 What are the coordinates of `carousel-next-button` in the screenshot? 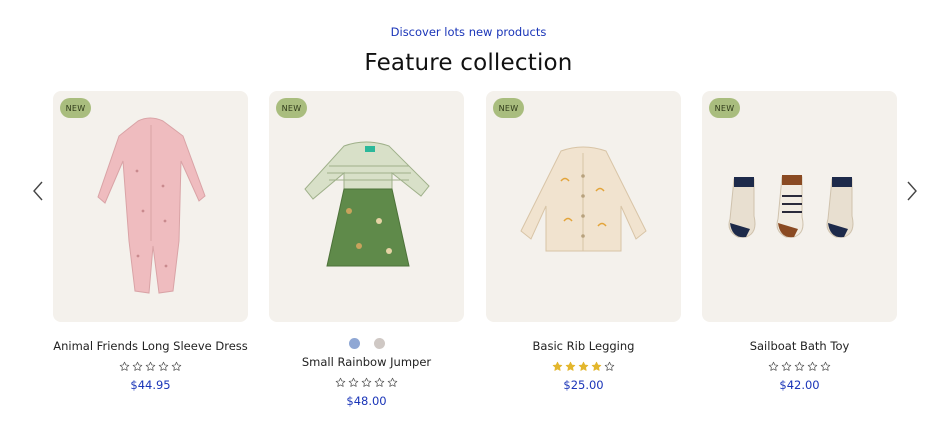 It's located at (912, 191).